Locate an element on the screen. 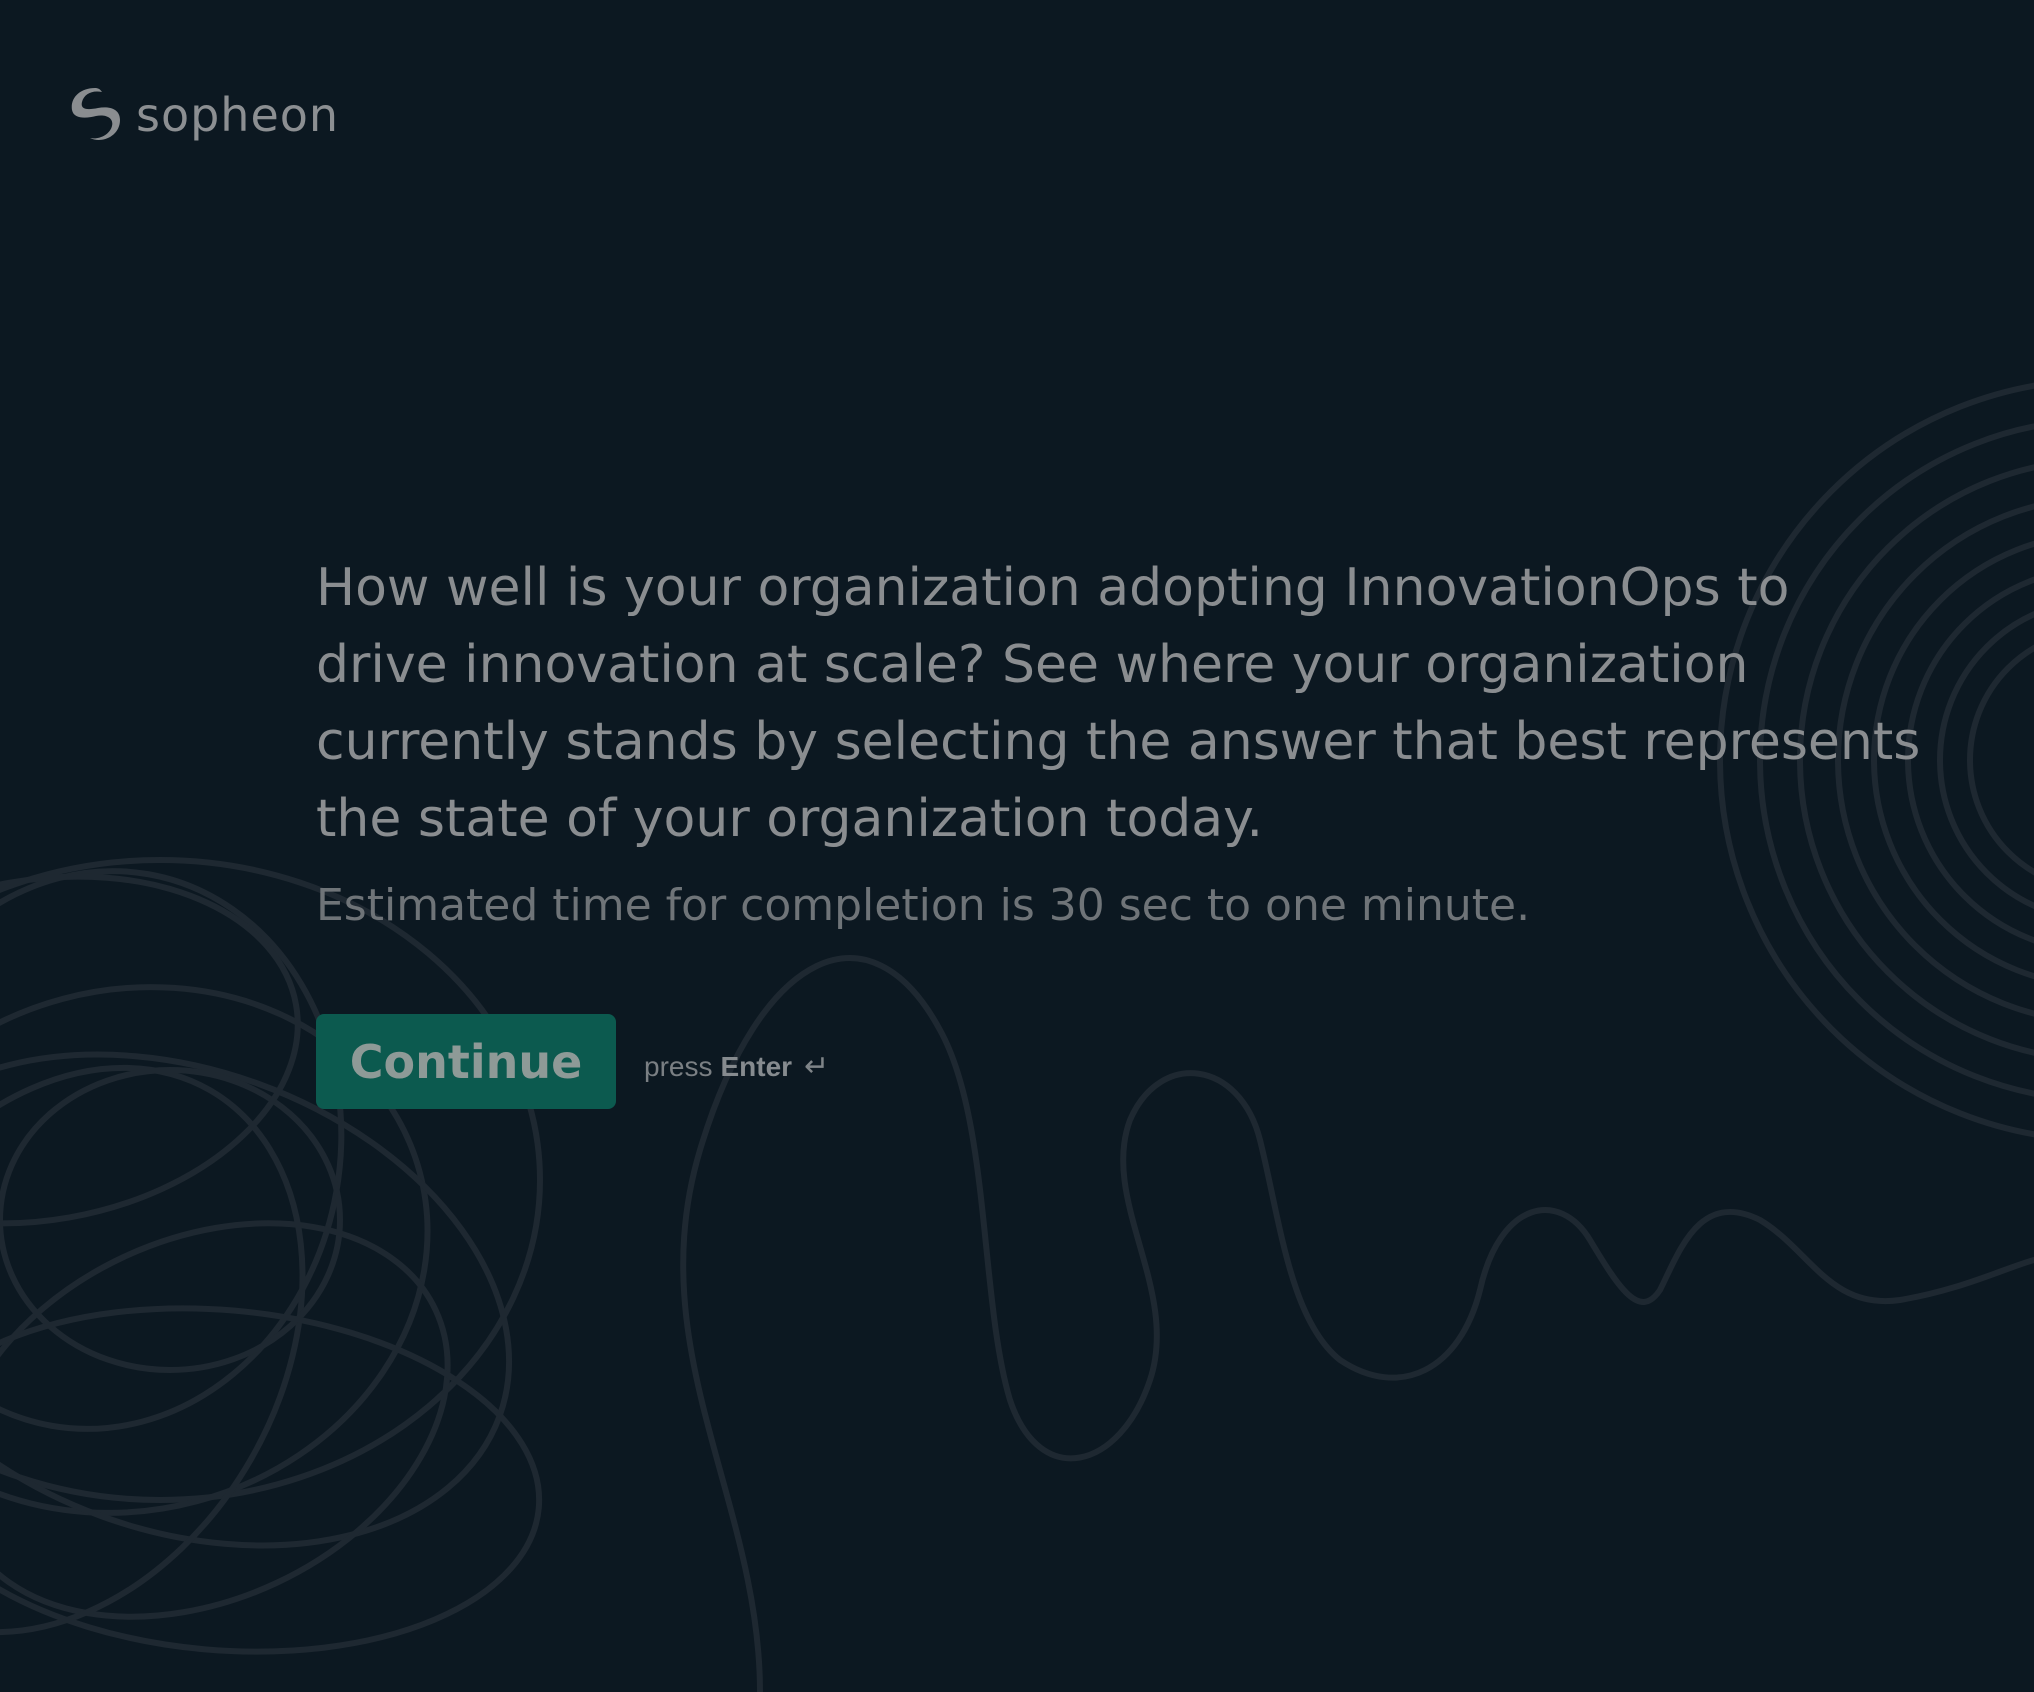 This screenshot has width=2034, height=1692. press-enter-hint: press Enter ↵ is located at coordinates (736, 1066).